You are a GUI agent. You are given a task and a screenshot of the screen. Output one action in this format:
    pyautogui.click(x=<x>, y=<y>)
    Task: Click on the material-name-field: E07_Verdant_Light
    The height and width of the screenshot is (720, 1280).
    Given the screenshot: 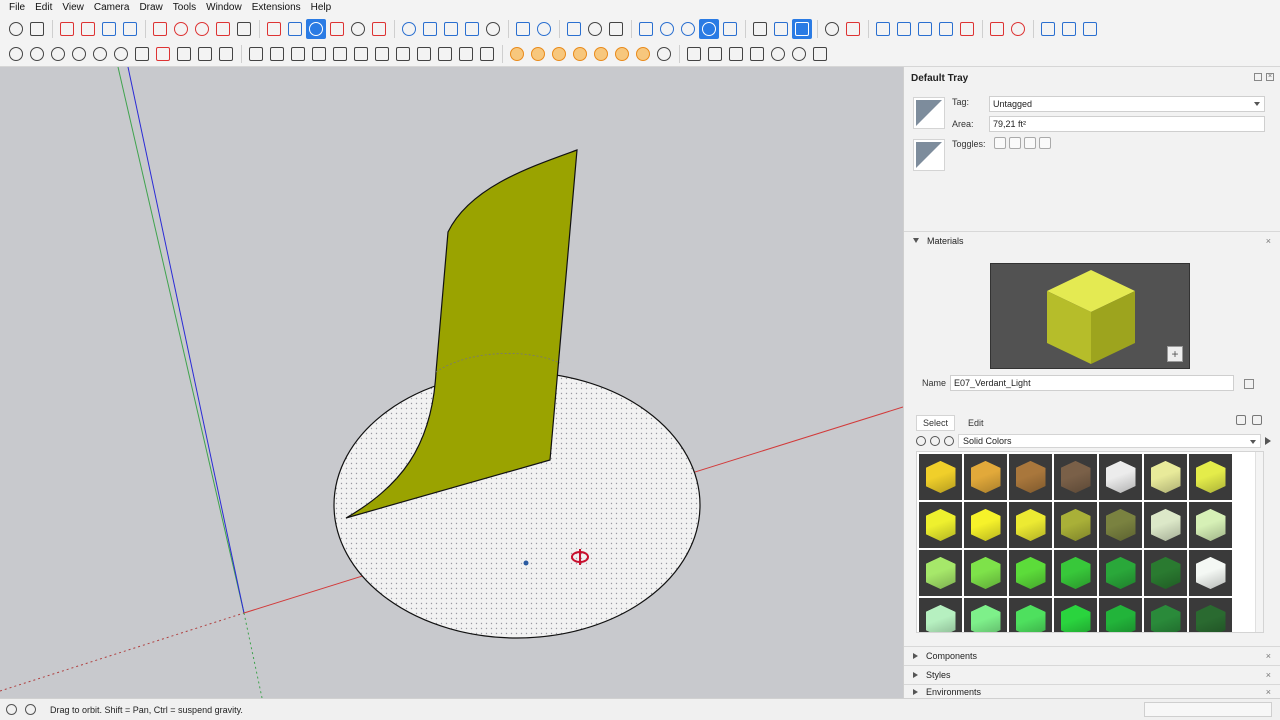 What is the action you would take?
    pyautogui.click(x=1092, y=383)
    